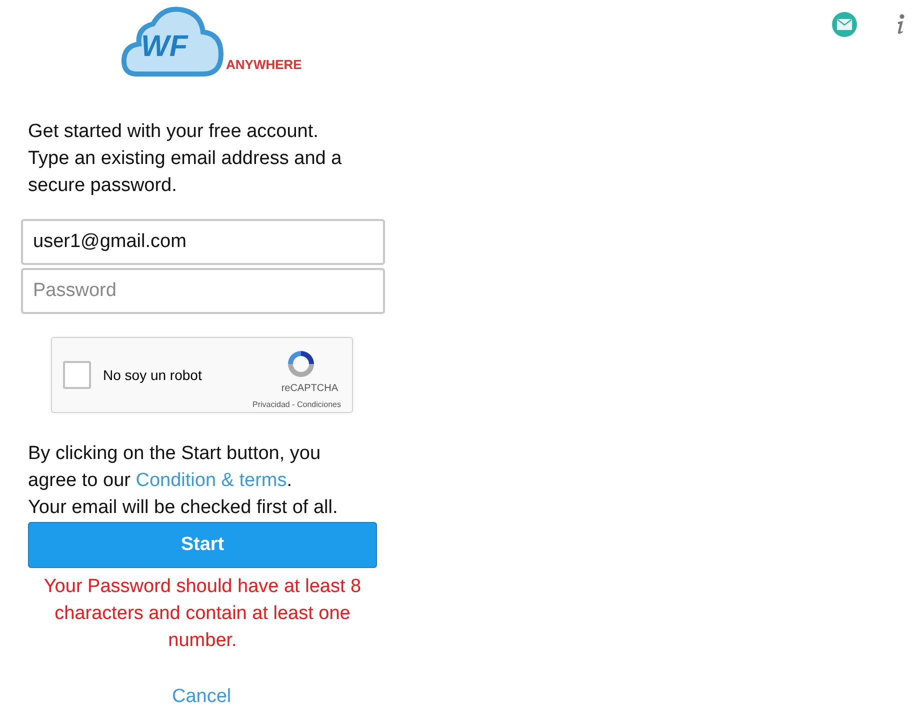 This screenshot has height=723, width=921. Describe the element at coordinates (264, 65) in the screenshot. I see `brand-wordmark: ANYWHERE` at that location.